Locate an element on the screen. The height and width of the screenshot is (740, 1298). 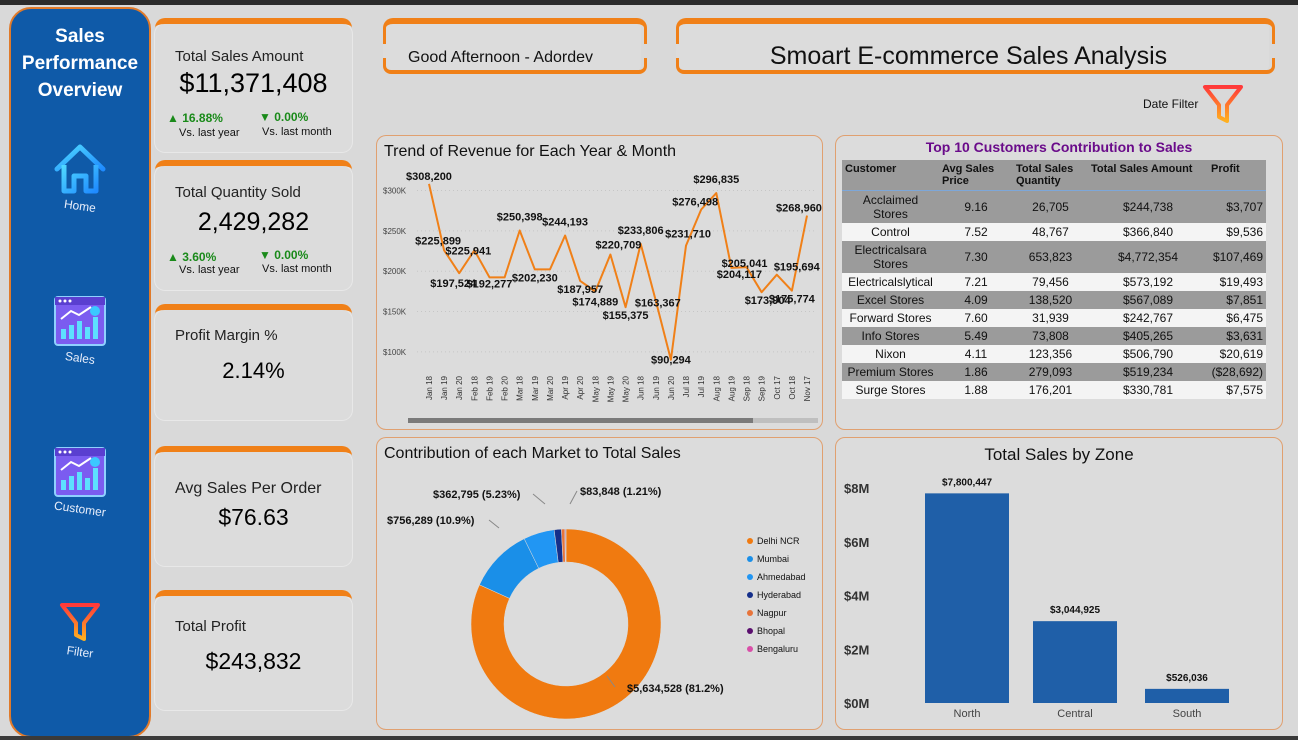
data-label: $308,200 is located at coordinates (429, 177).